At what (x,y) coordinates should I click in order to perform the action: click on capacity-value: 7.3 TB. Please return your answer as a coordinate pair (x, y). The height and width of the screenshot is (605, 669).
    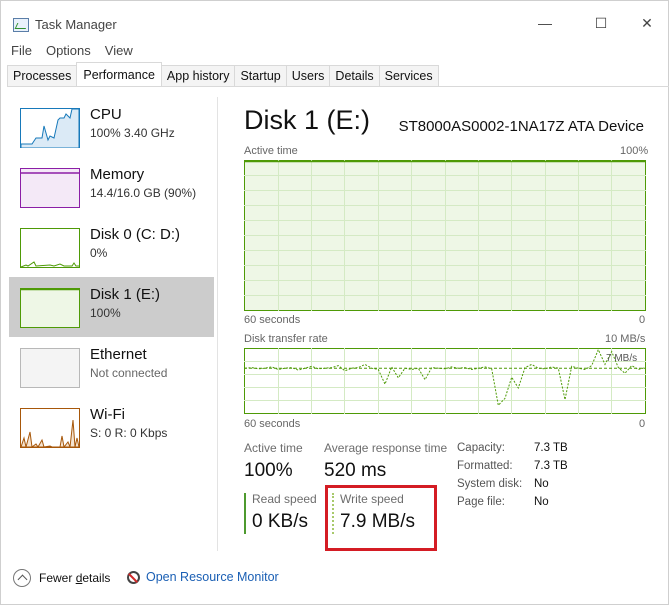
    Looking at the image, I should click on (551, 448).